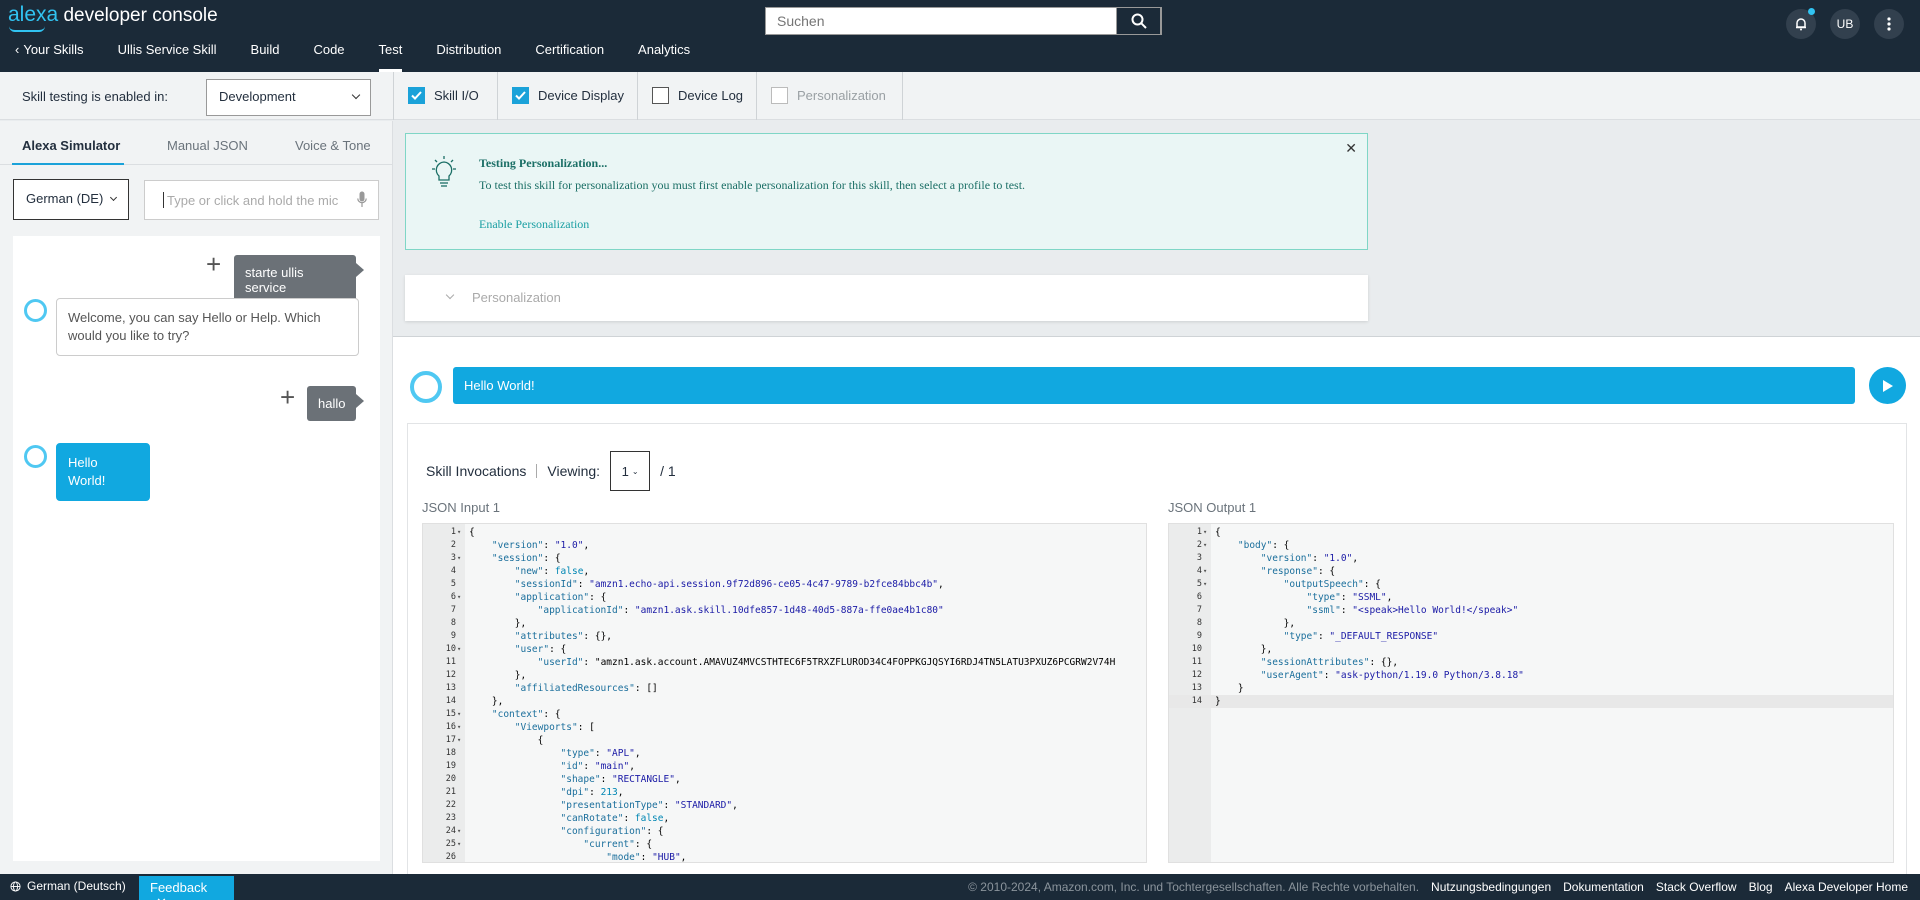 This screenshot has width=1920, height=900. What do you see at coordinates (581, 95) in the screenshot?
I see `device-display-label: Device Display` at bounding box center [581, 95].